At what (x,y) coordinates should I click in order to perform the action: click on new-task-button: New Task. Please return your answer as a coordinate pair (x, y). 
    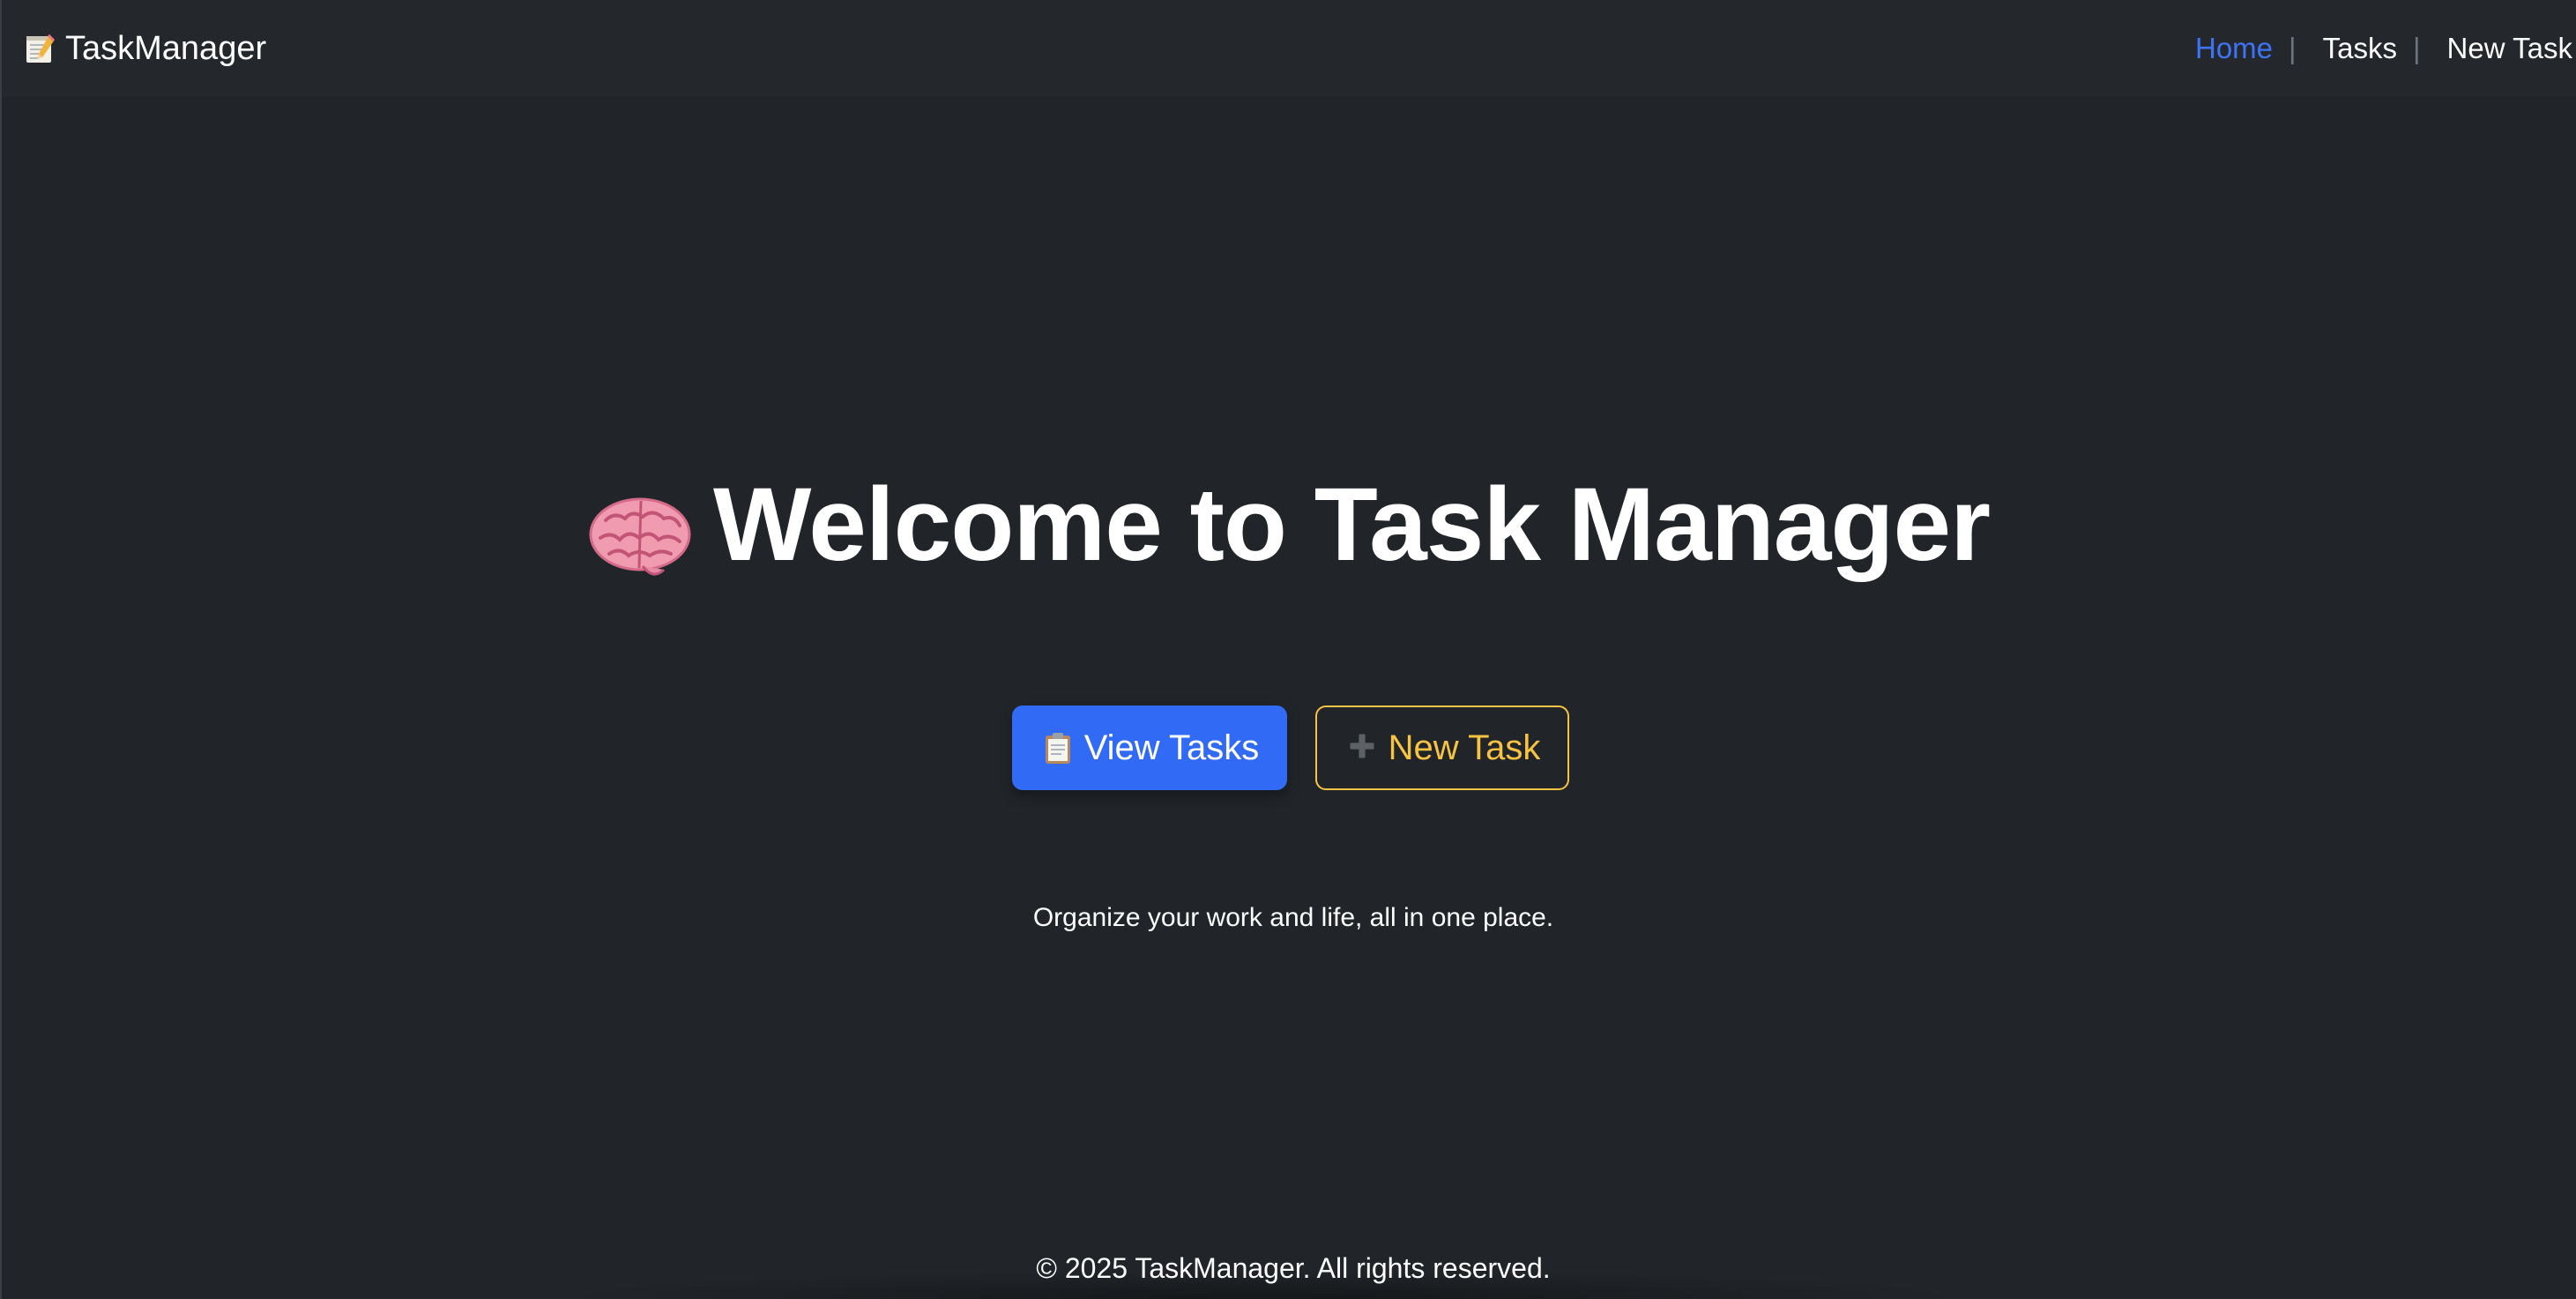
    Looking at the image, I should click on (1442, 747).